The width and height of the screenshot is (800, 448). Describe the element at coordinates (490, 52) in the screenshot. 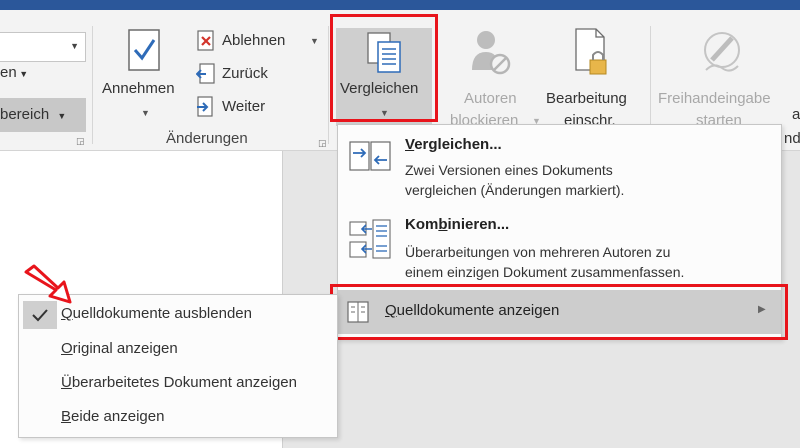

I see `block-authors-icon` at that location.